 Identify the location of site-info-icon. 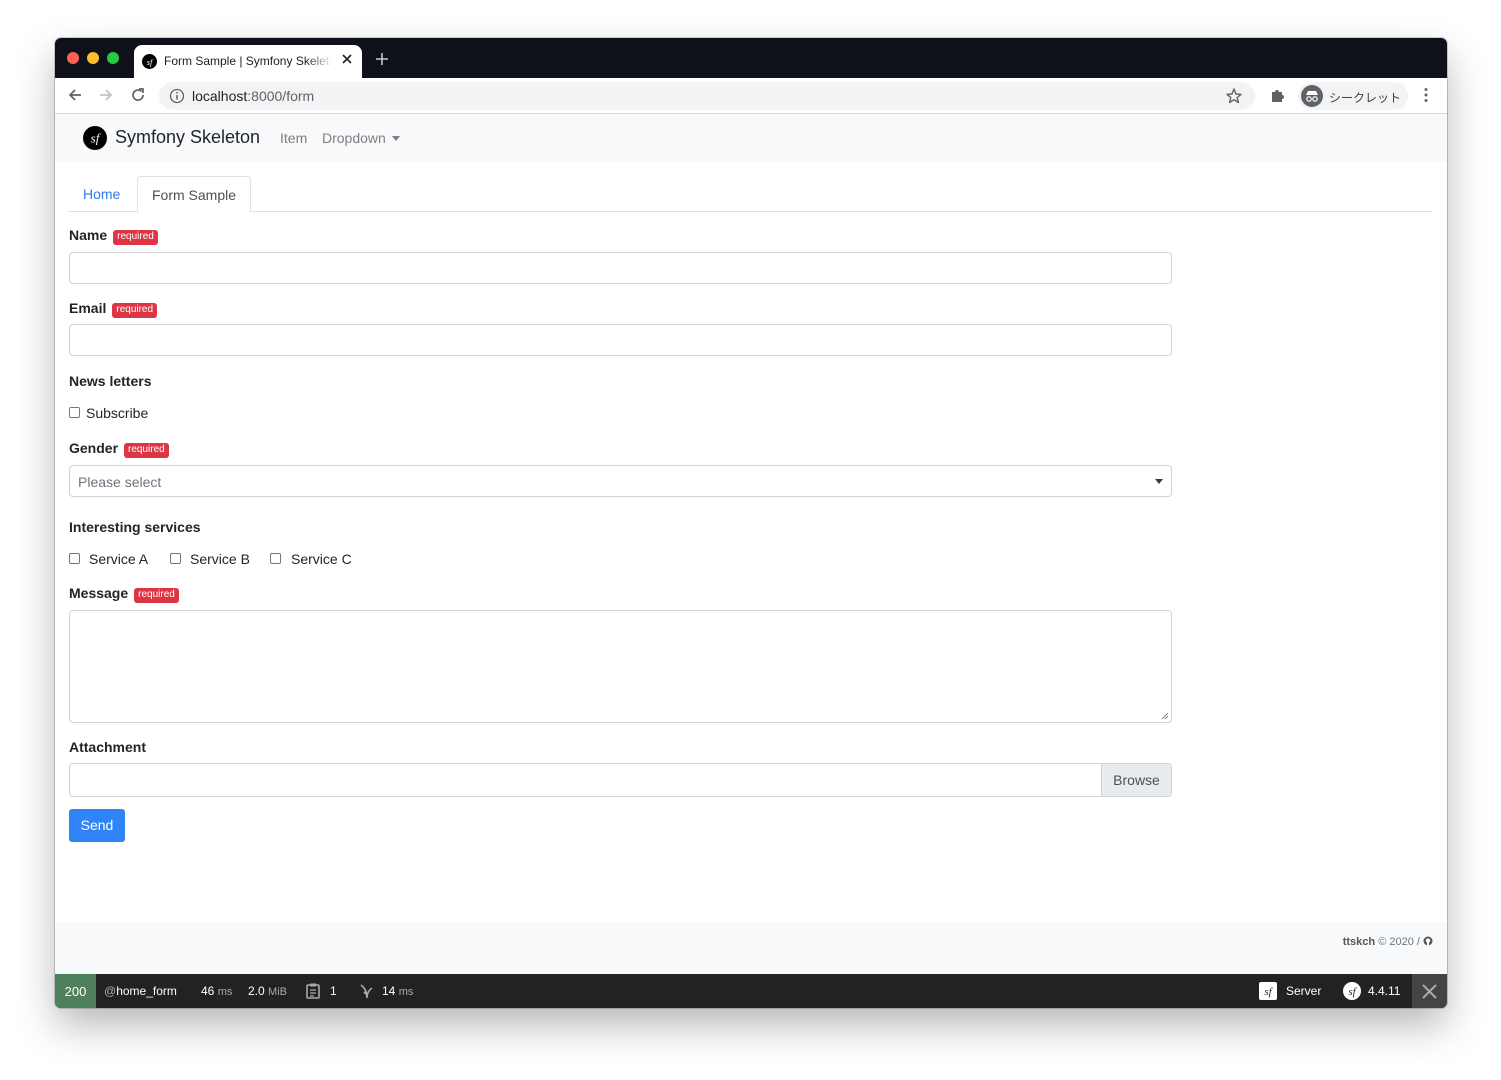
(177, 96).